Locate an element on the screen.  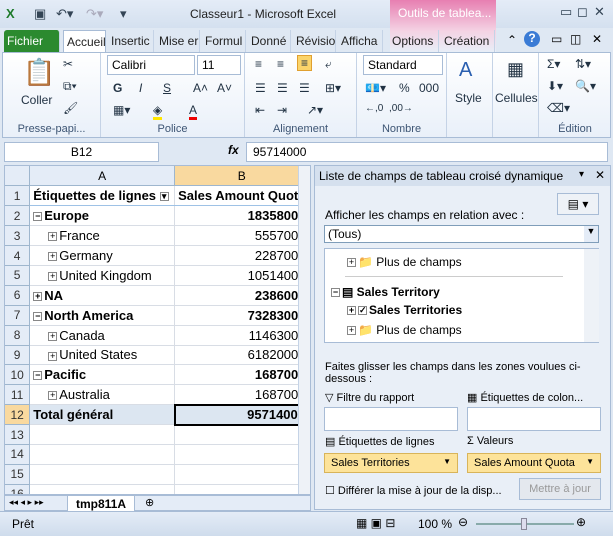
cell-b: 2386000 is located at coordinates (242, 295).